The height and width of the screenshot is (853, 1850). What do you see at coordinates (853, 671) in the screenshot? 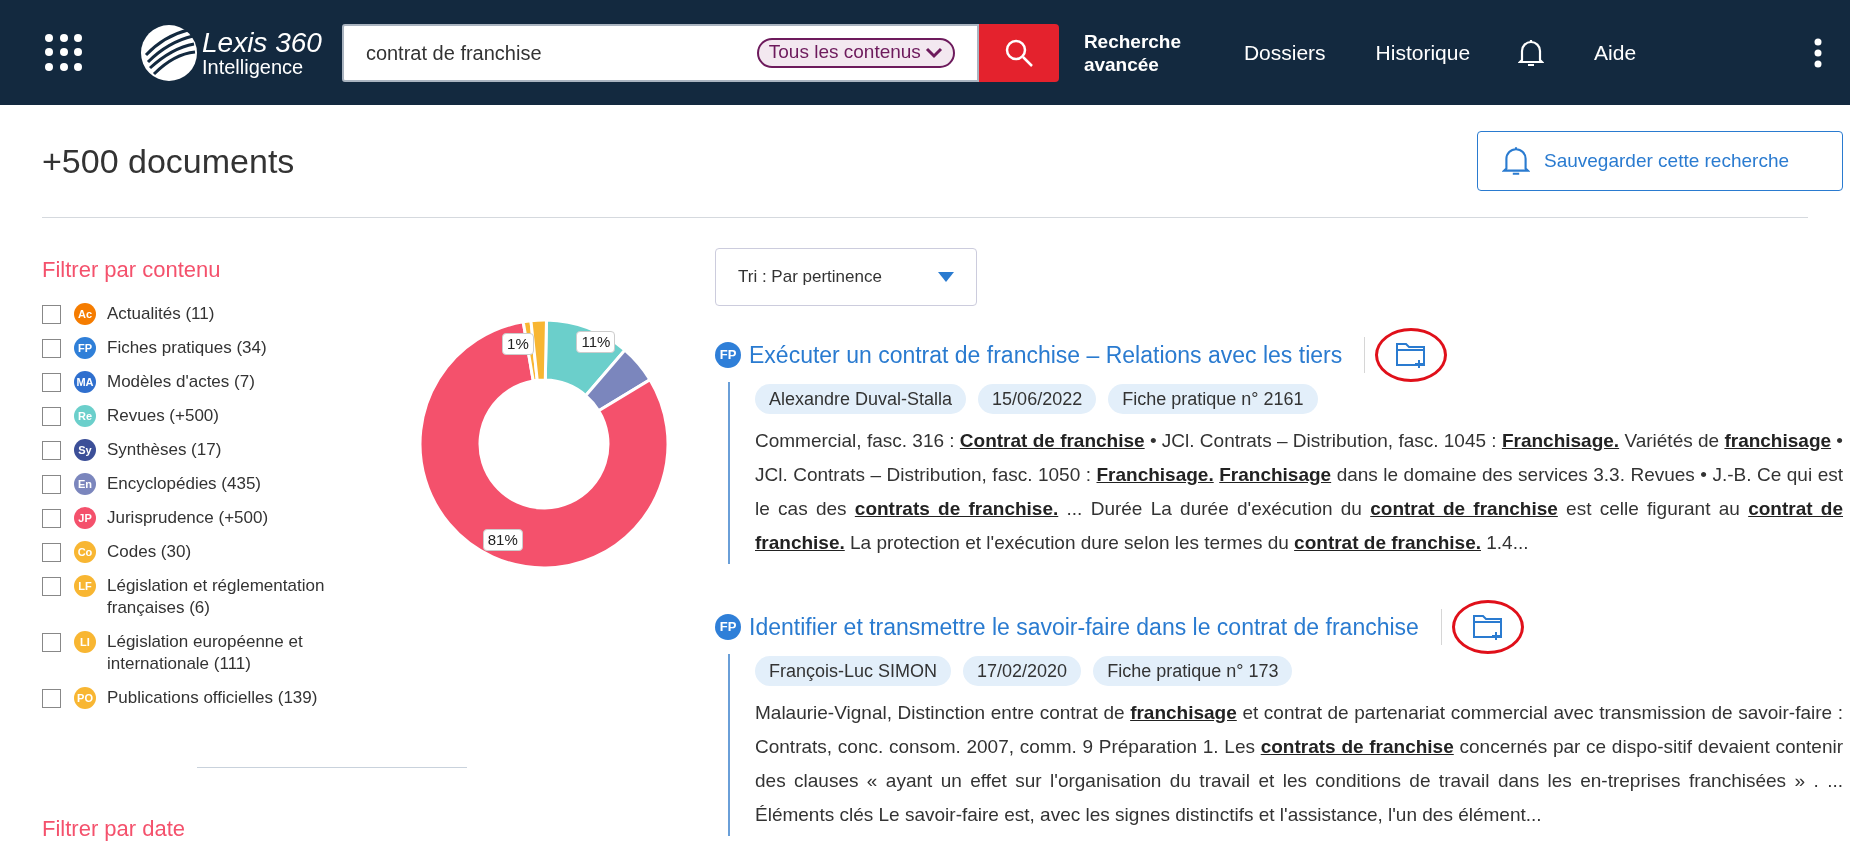
I see `metadata-tag: François-Luc SIMON` at bounding box center [853, 671].